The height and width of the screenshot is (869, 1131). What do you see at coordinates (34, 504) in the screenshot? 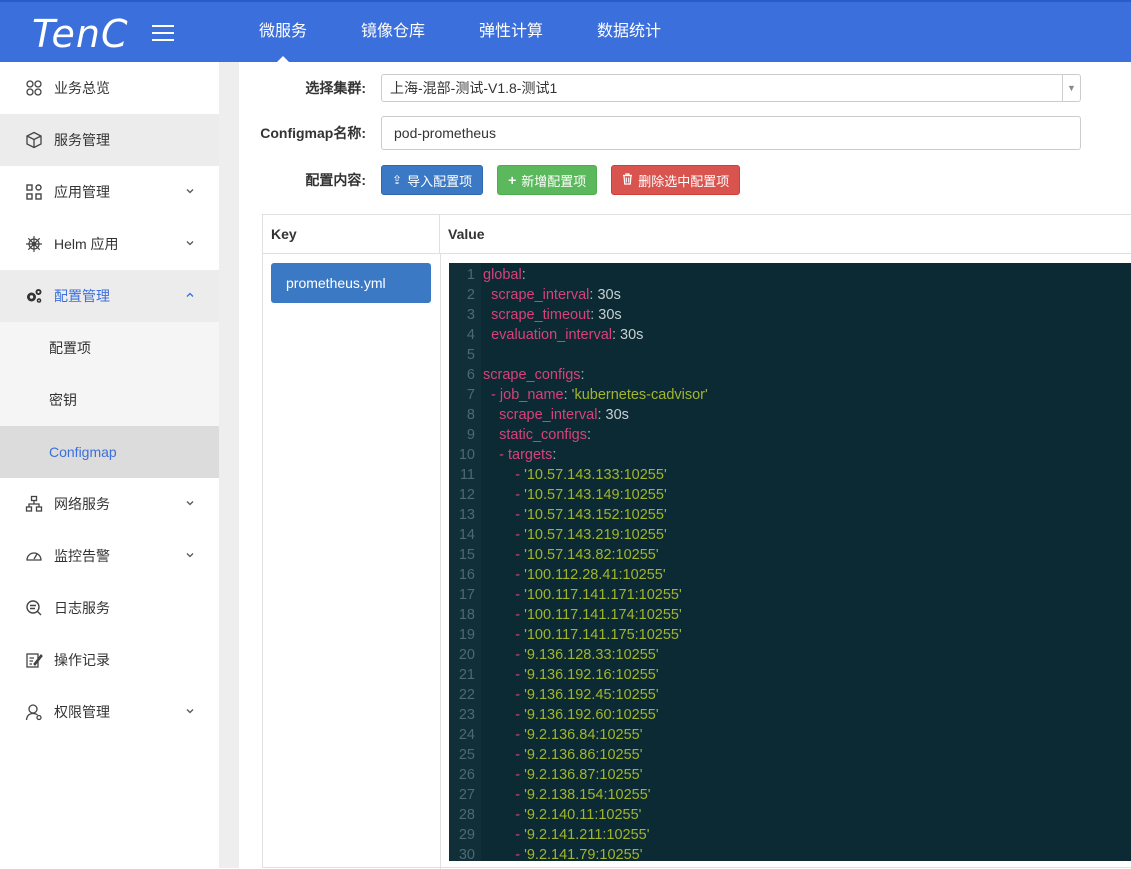
I see `network-icon` at bounding box center [34, 504].